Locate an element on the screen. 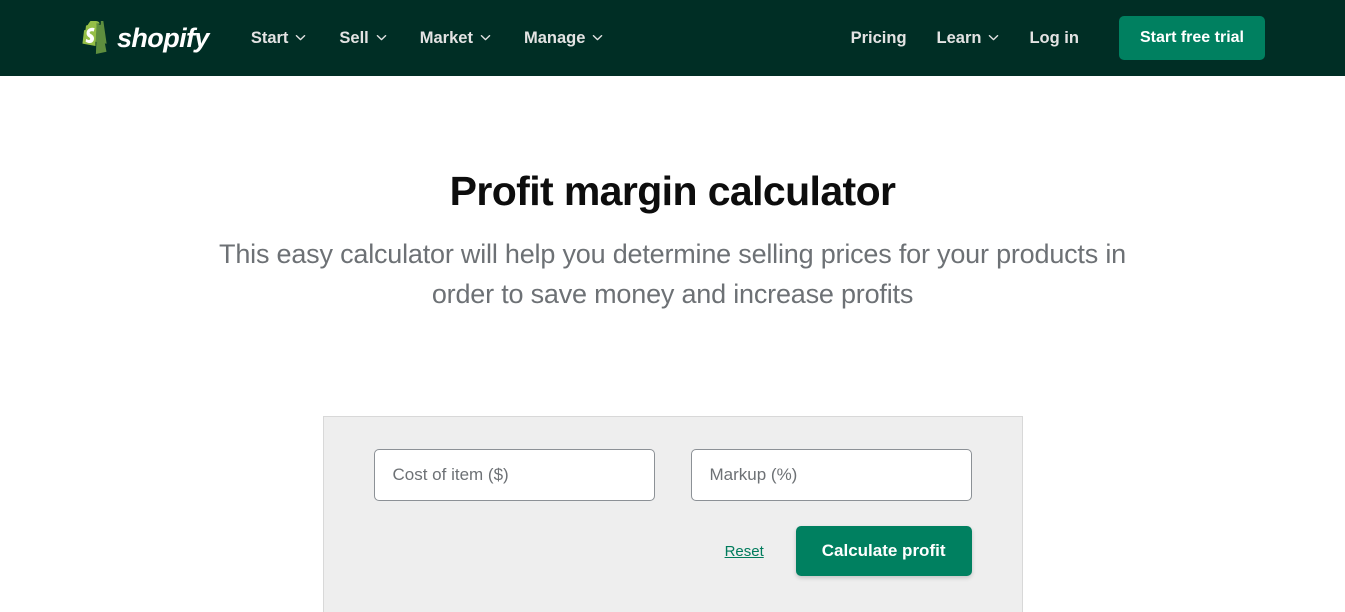 The width and height of the screenshot is (1345, 612). calculator-actions: Reset Calculate profit is located at coordinates (673, 551).